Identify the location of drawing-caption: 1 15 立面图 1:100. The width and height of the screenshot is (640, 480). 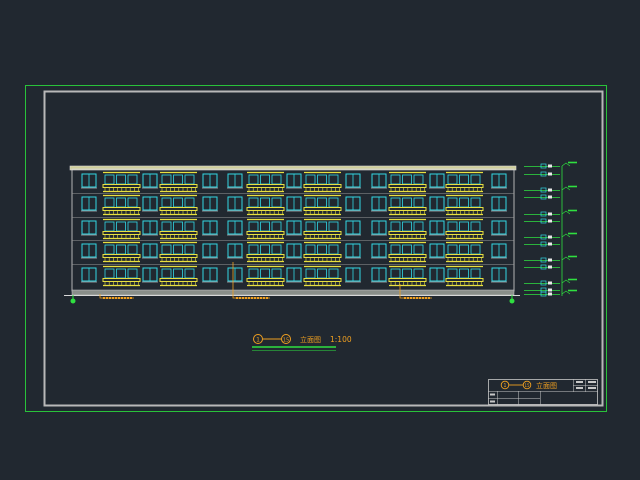
(302, 342).